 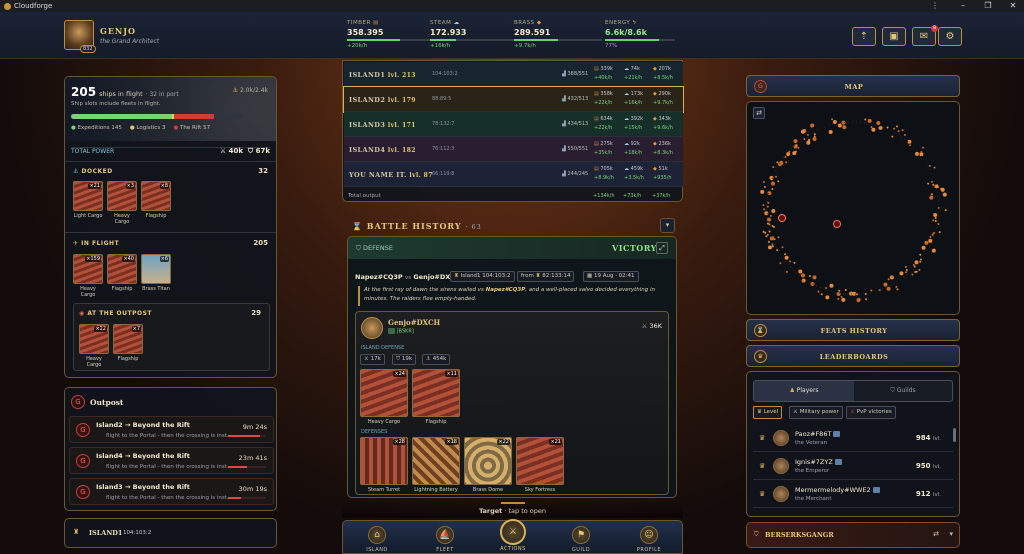 I want to click on expand-icon: ⤢, so click(x=662, y=248).